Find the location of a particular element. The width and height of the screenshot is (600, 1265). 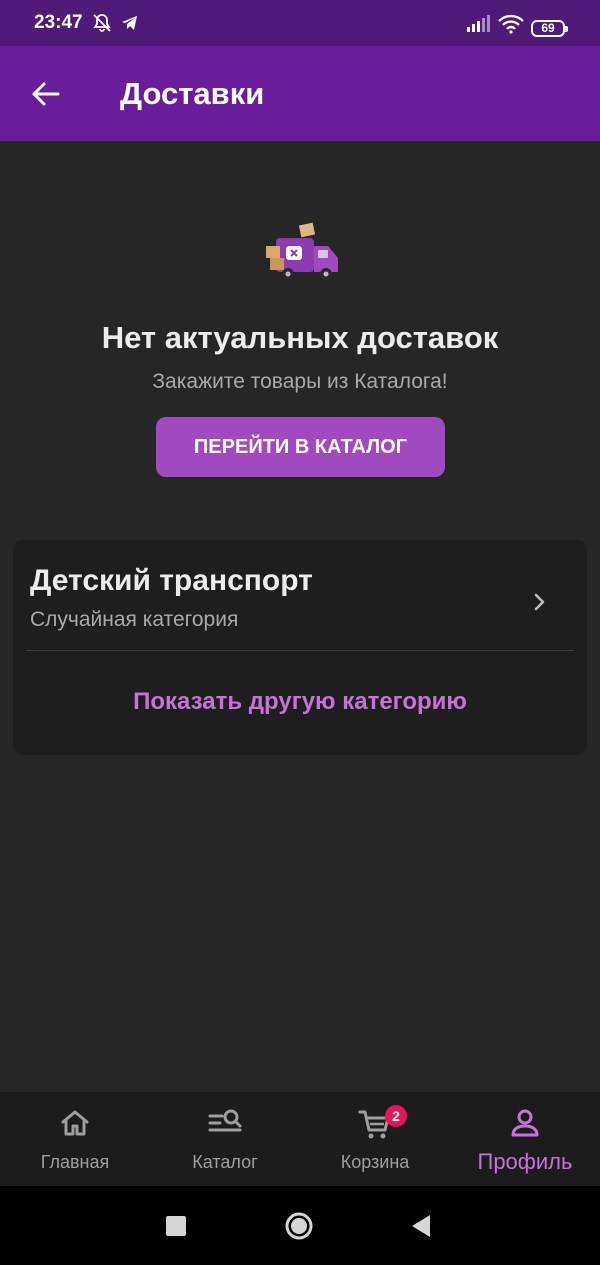

home-button is located at coordinates (299, 1228).